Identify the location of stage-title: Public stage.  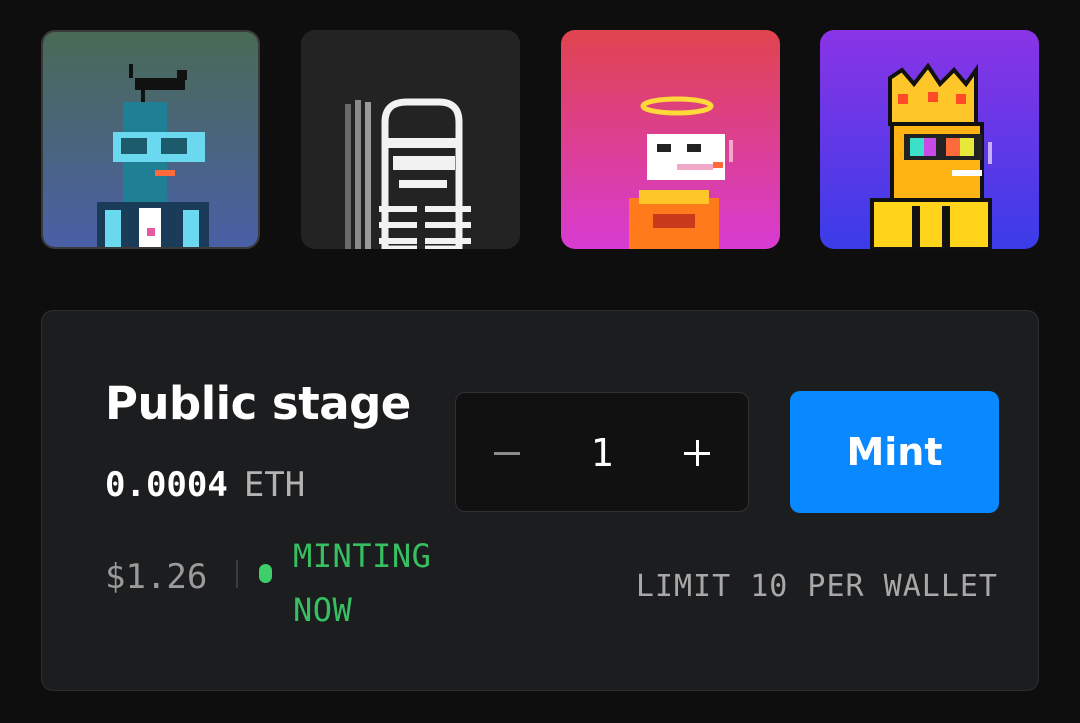
(258, 403).